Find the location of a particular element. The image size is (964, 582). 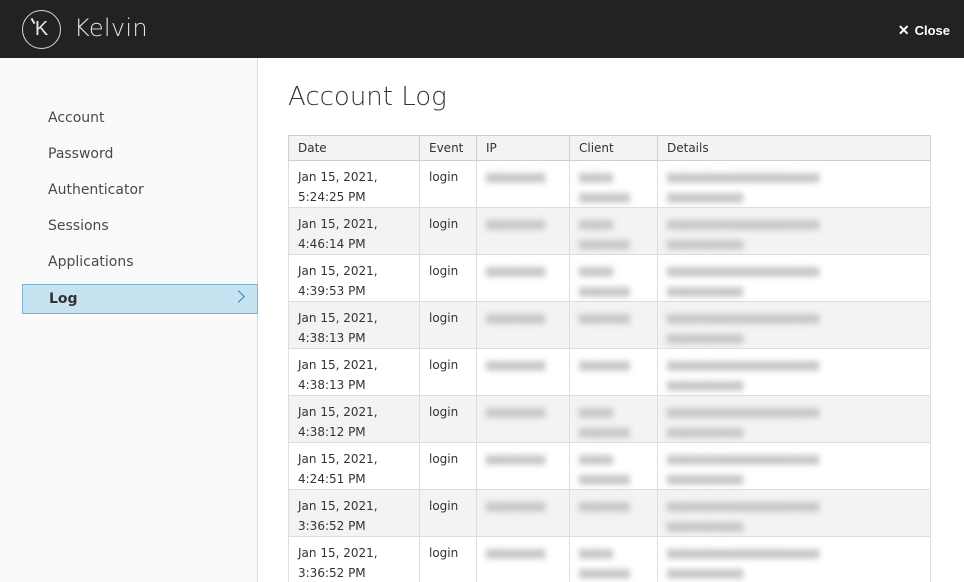

top-bar: K Kelvin ✕ Close is located at coordinates (482, 29).